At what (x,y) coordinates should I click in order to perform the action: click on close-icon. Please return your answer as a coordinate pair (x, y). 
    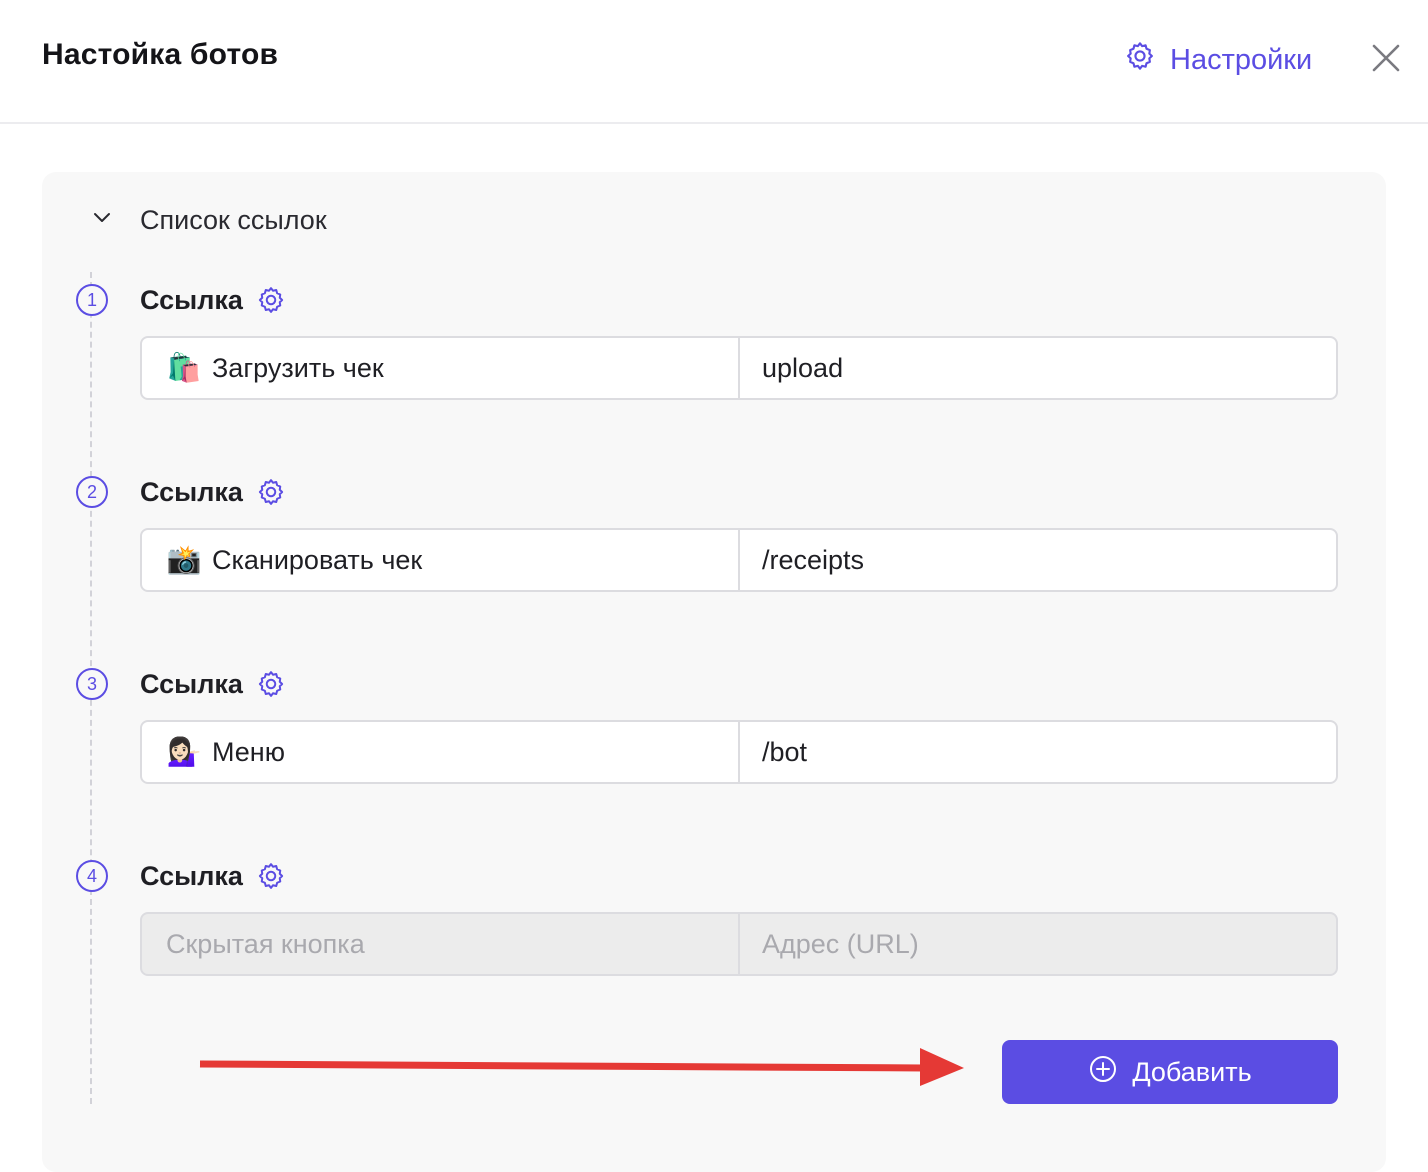
    Looking at the image, I should click on (1386, 62).